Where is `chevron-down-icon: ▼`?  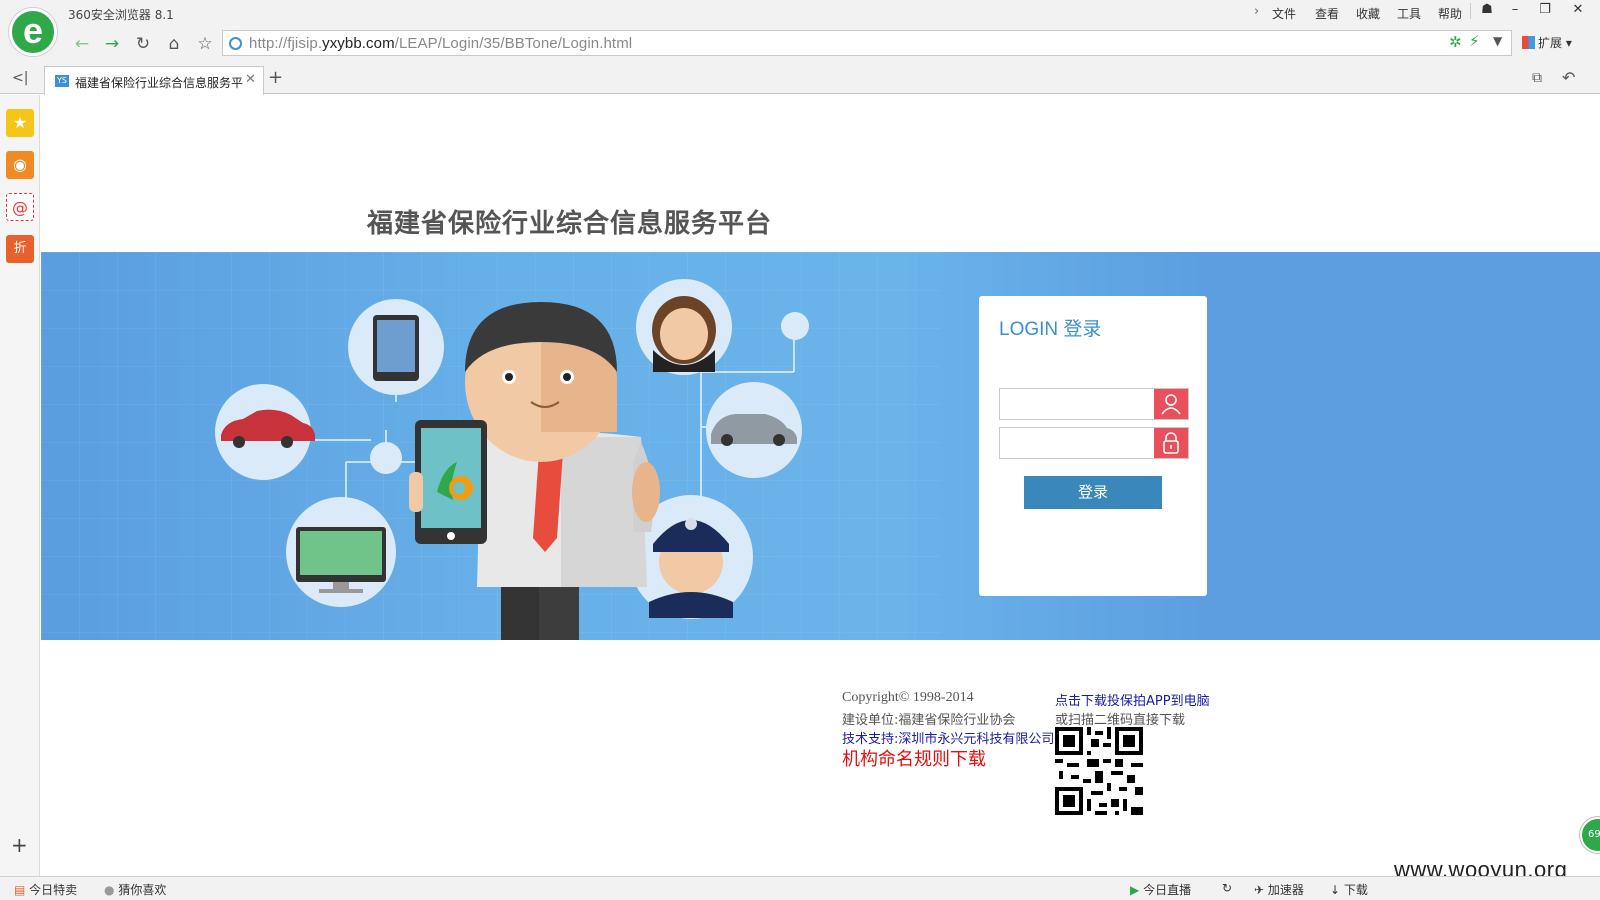 chevron-down-icon: ▼ is located at coordinates (1497, 41).